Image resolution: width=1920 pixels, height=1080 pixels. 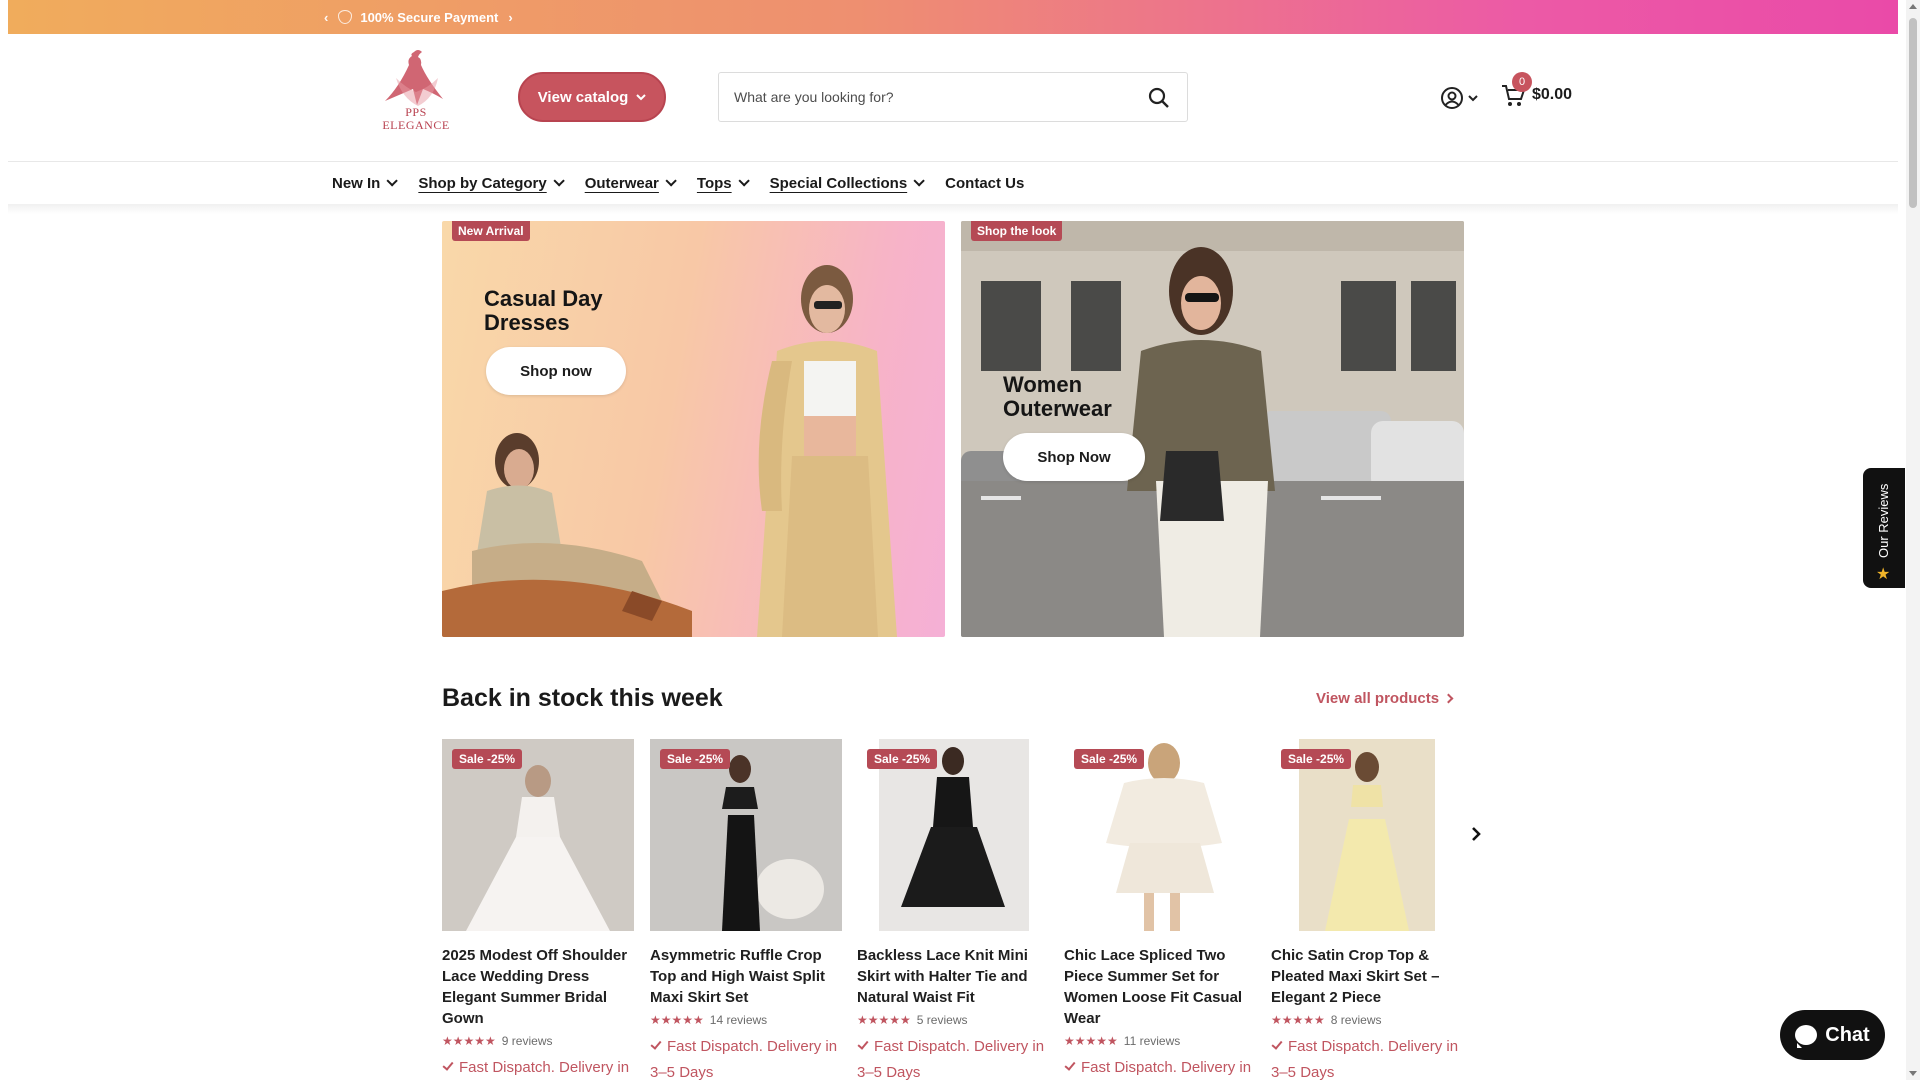 What do you see at coordinates (942, 1020) in the screenshot?
I see `review-count: 5 reviews` at bounding box center [942, 1020].